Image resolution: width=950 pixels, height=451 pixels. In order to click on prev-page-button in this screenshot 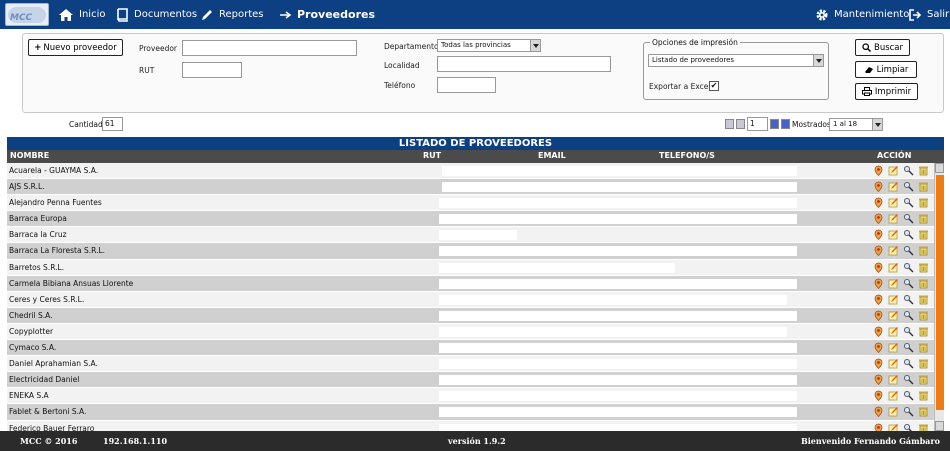, I will do `click(740, 124)`.